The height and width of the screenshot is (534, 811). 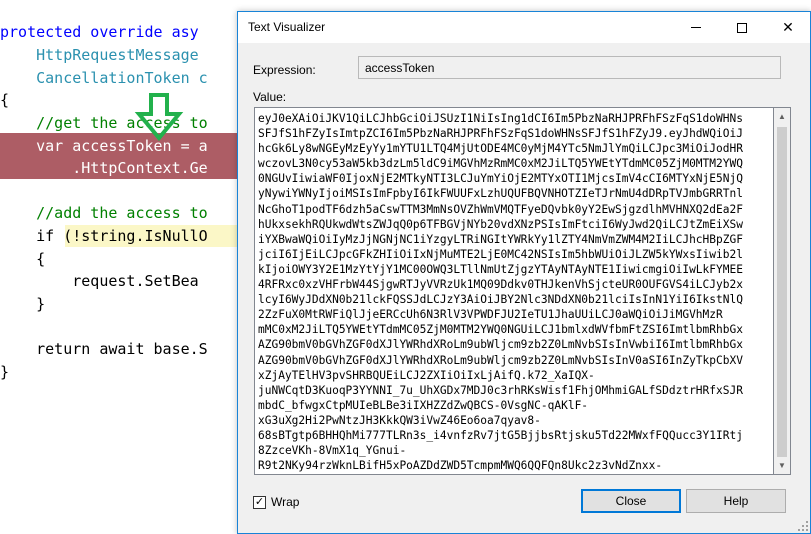 I want to click on code-line-7: .HttpContext.Ge, so click(x=104, y=168).